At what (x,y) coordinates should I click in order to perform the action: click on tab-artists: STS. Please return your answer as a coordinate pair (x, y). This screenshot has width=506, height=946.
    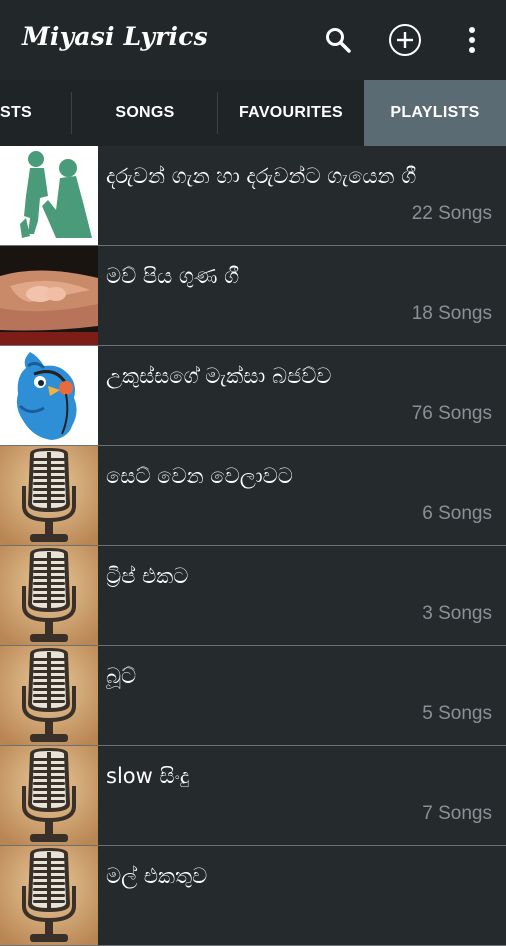
    Looking at the image, I should click on (36, 113).